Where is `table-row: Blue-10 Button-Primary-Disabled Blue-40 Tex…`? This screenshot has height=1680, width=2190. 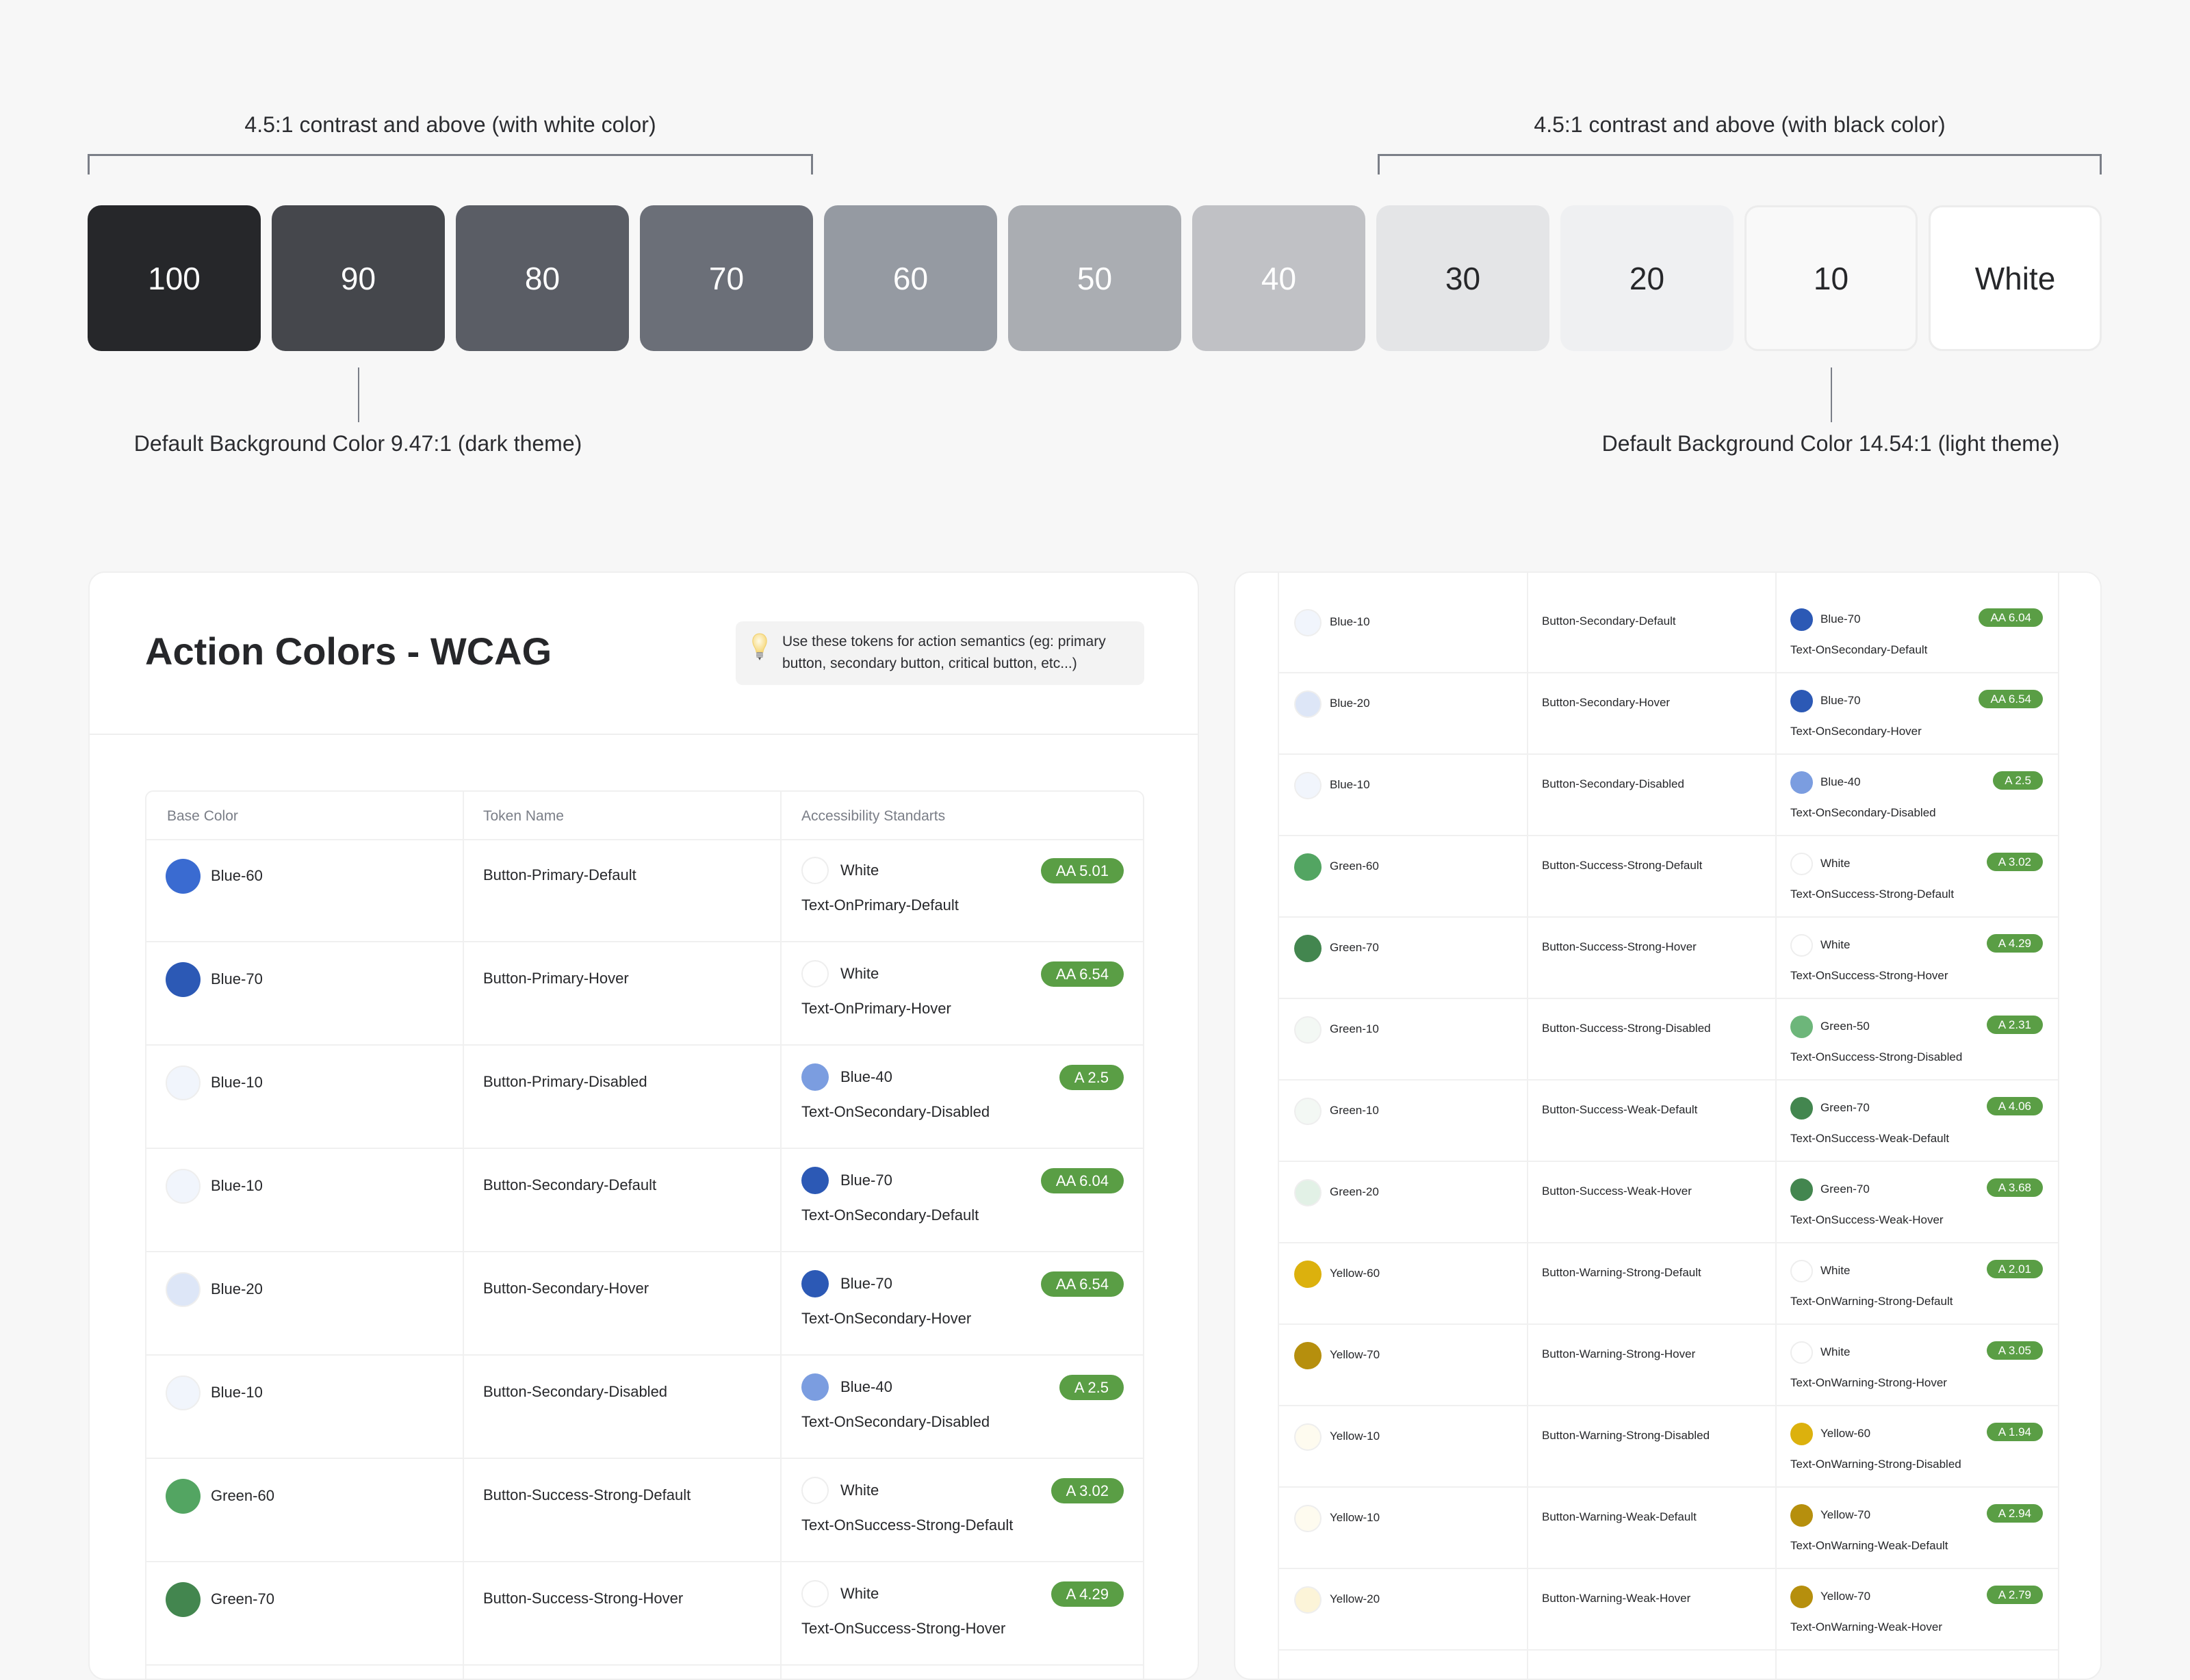
table-row: Blue-10 Button-Primary-Disabled Blue-40 Tex… is located at coordinates (644, 1097).